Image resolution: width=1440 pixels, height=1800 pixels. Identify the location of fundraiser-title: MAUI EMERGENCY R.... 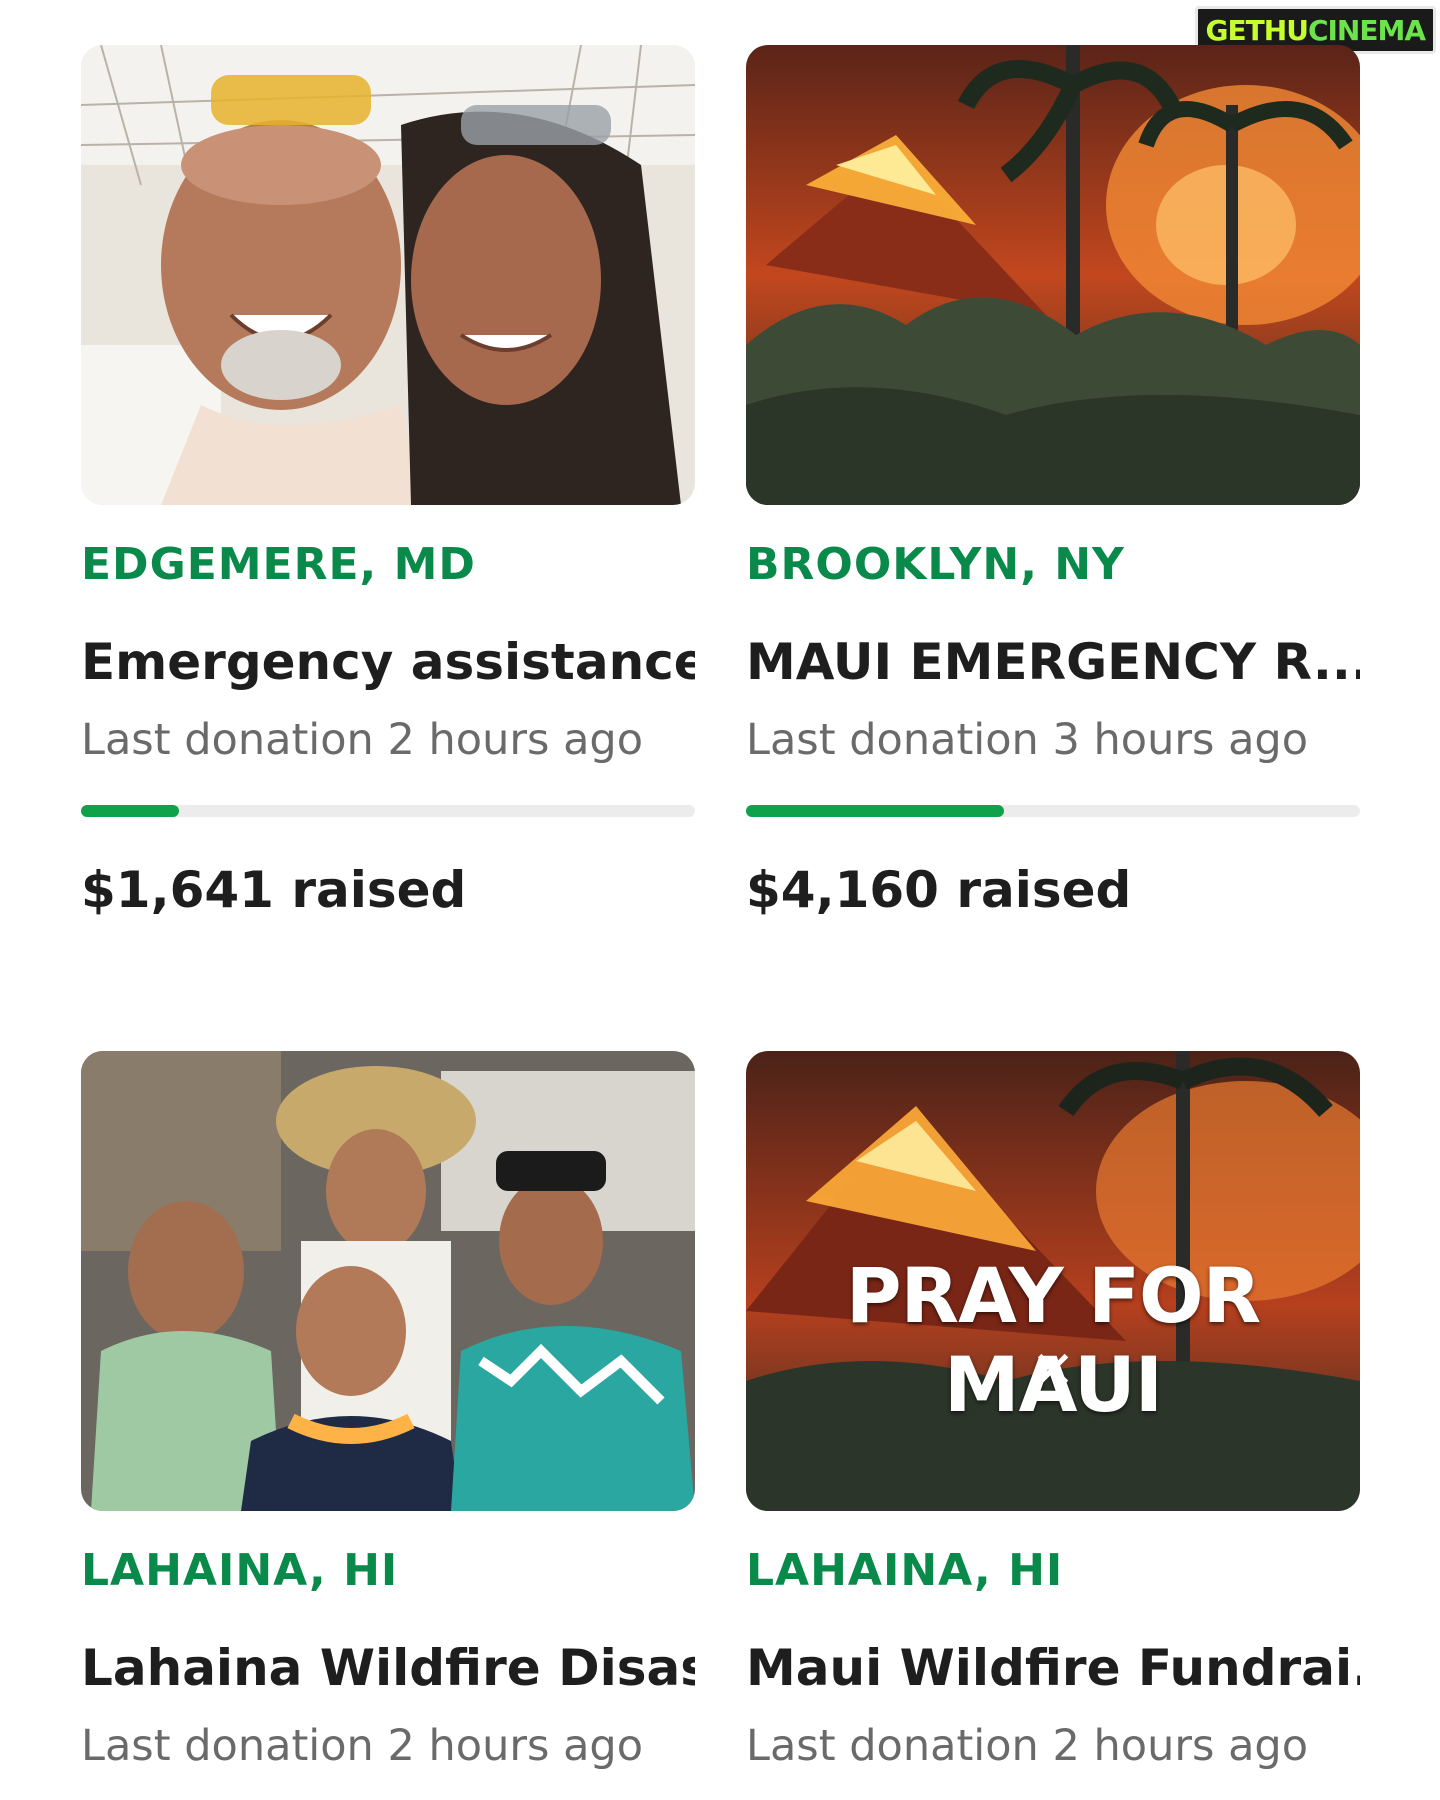
(1053, 662).